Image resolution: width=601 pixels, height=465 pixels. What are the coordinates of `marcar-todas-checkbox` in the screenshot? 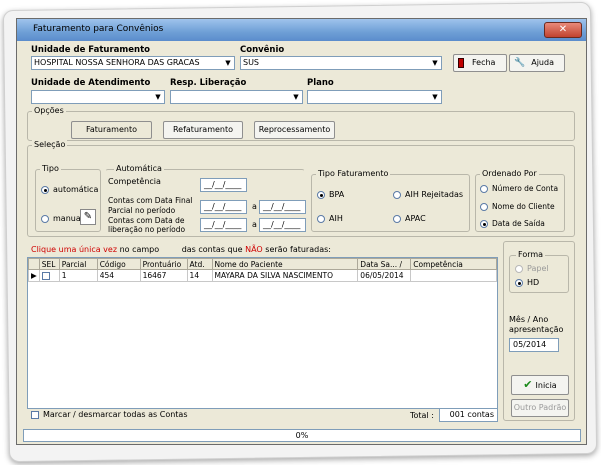 It's located at (35, 415).